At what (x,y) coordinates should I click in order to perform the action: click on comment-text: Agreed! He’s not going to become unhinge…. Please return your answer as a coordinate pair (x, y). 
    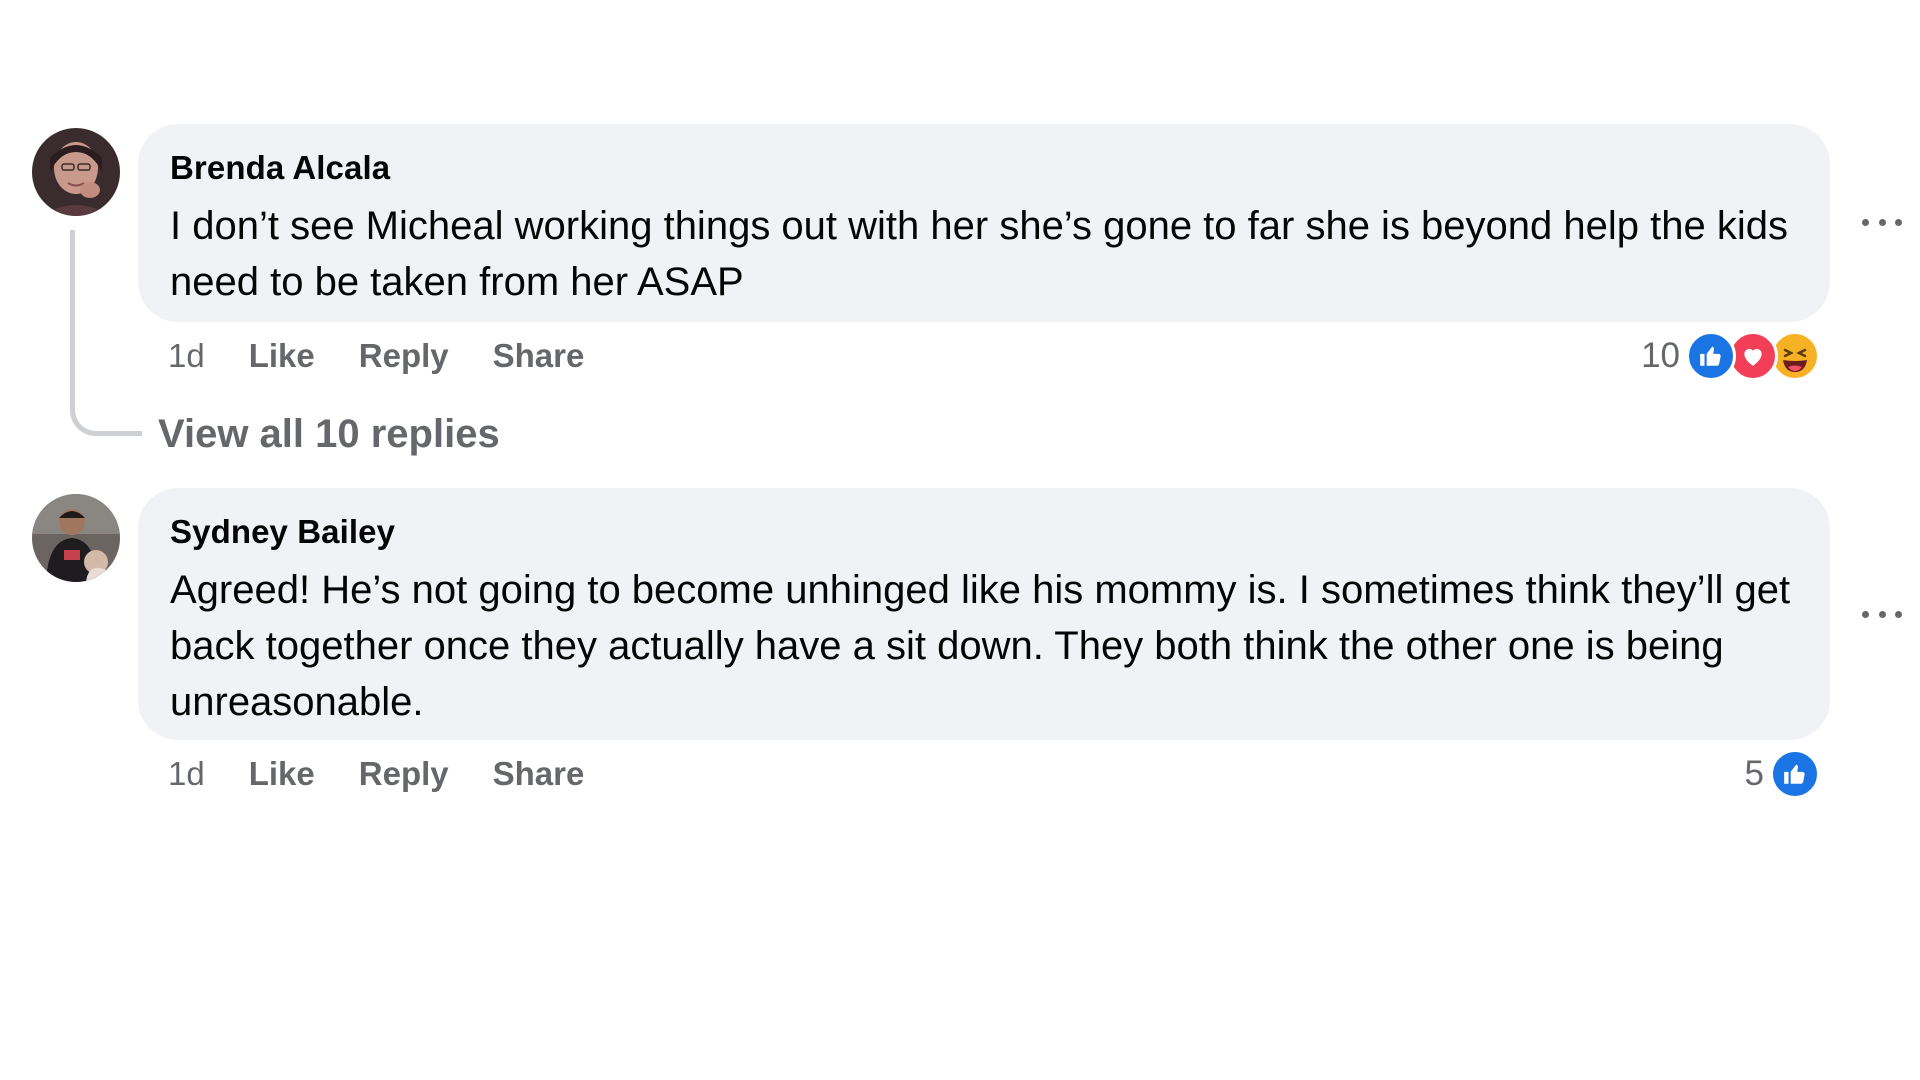
    Looking at the image, I should click on (980, 646).